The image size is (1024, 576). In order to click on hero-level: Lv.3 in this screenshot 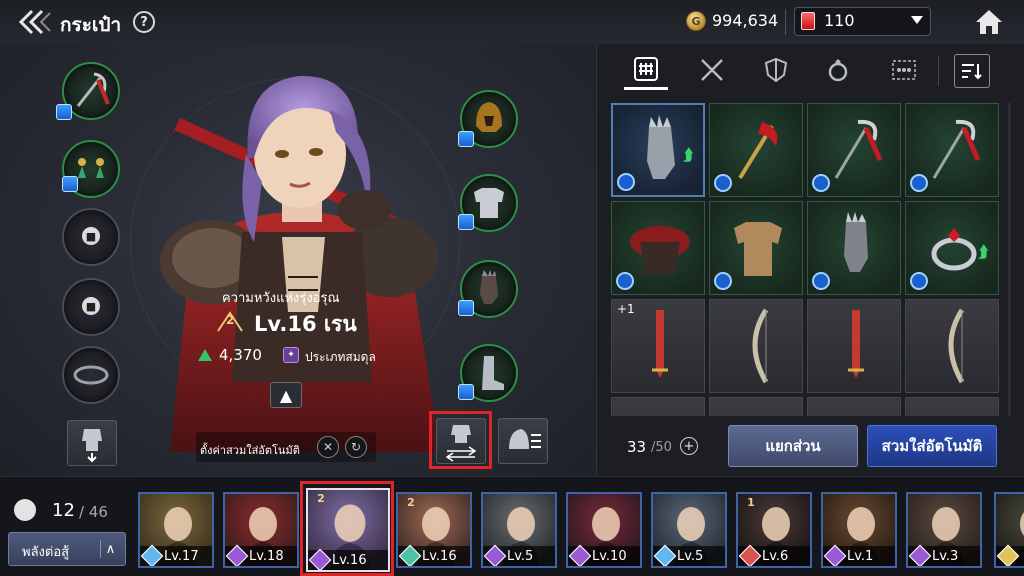, I will do `click(945, 556)`.